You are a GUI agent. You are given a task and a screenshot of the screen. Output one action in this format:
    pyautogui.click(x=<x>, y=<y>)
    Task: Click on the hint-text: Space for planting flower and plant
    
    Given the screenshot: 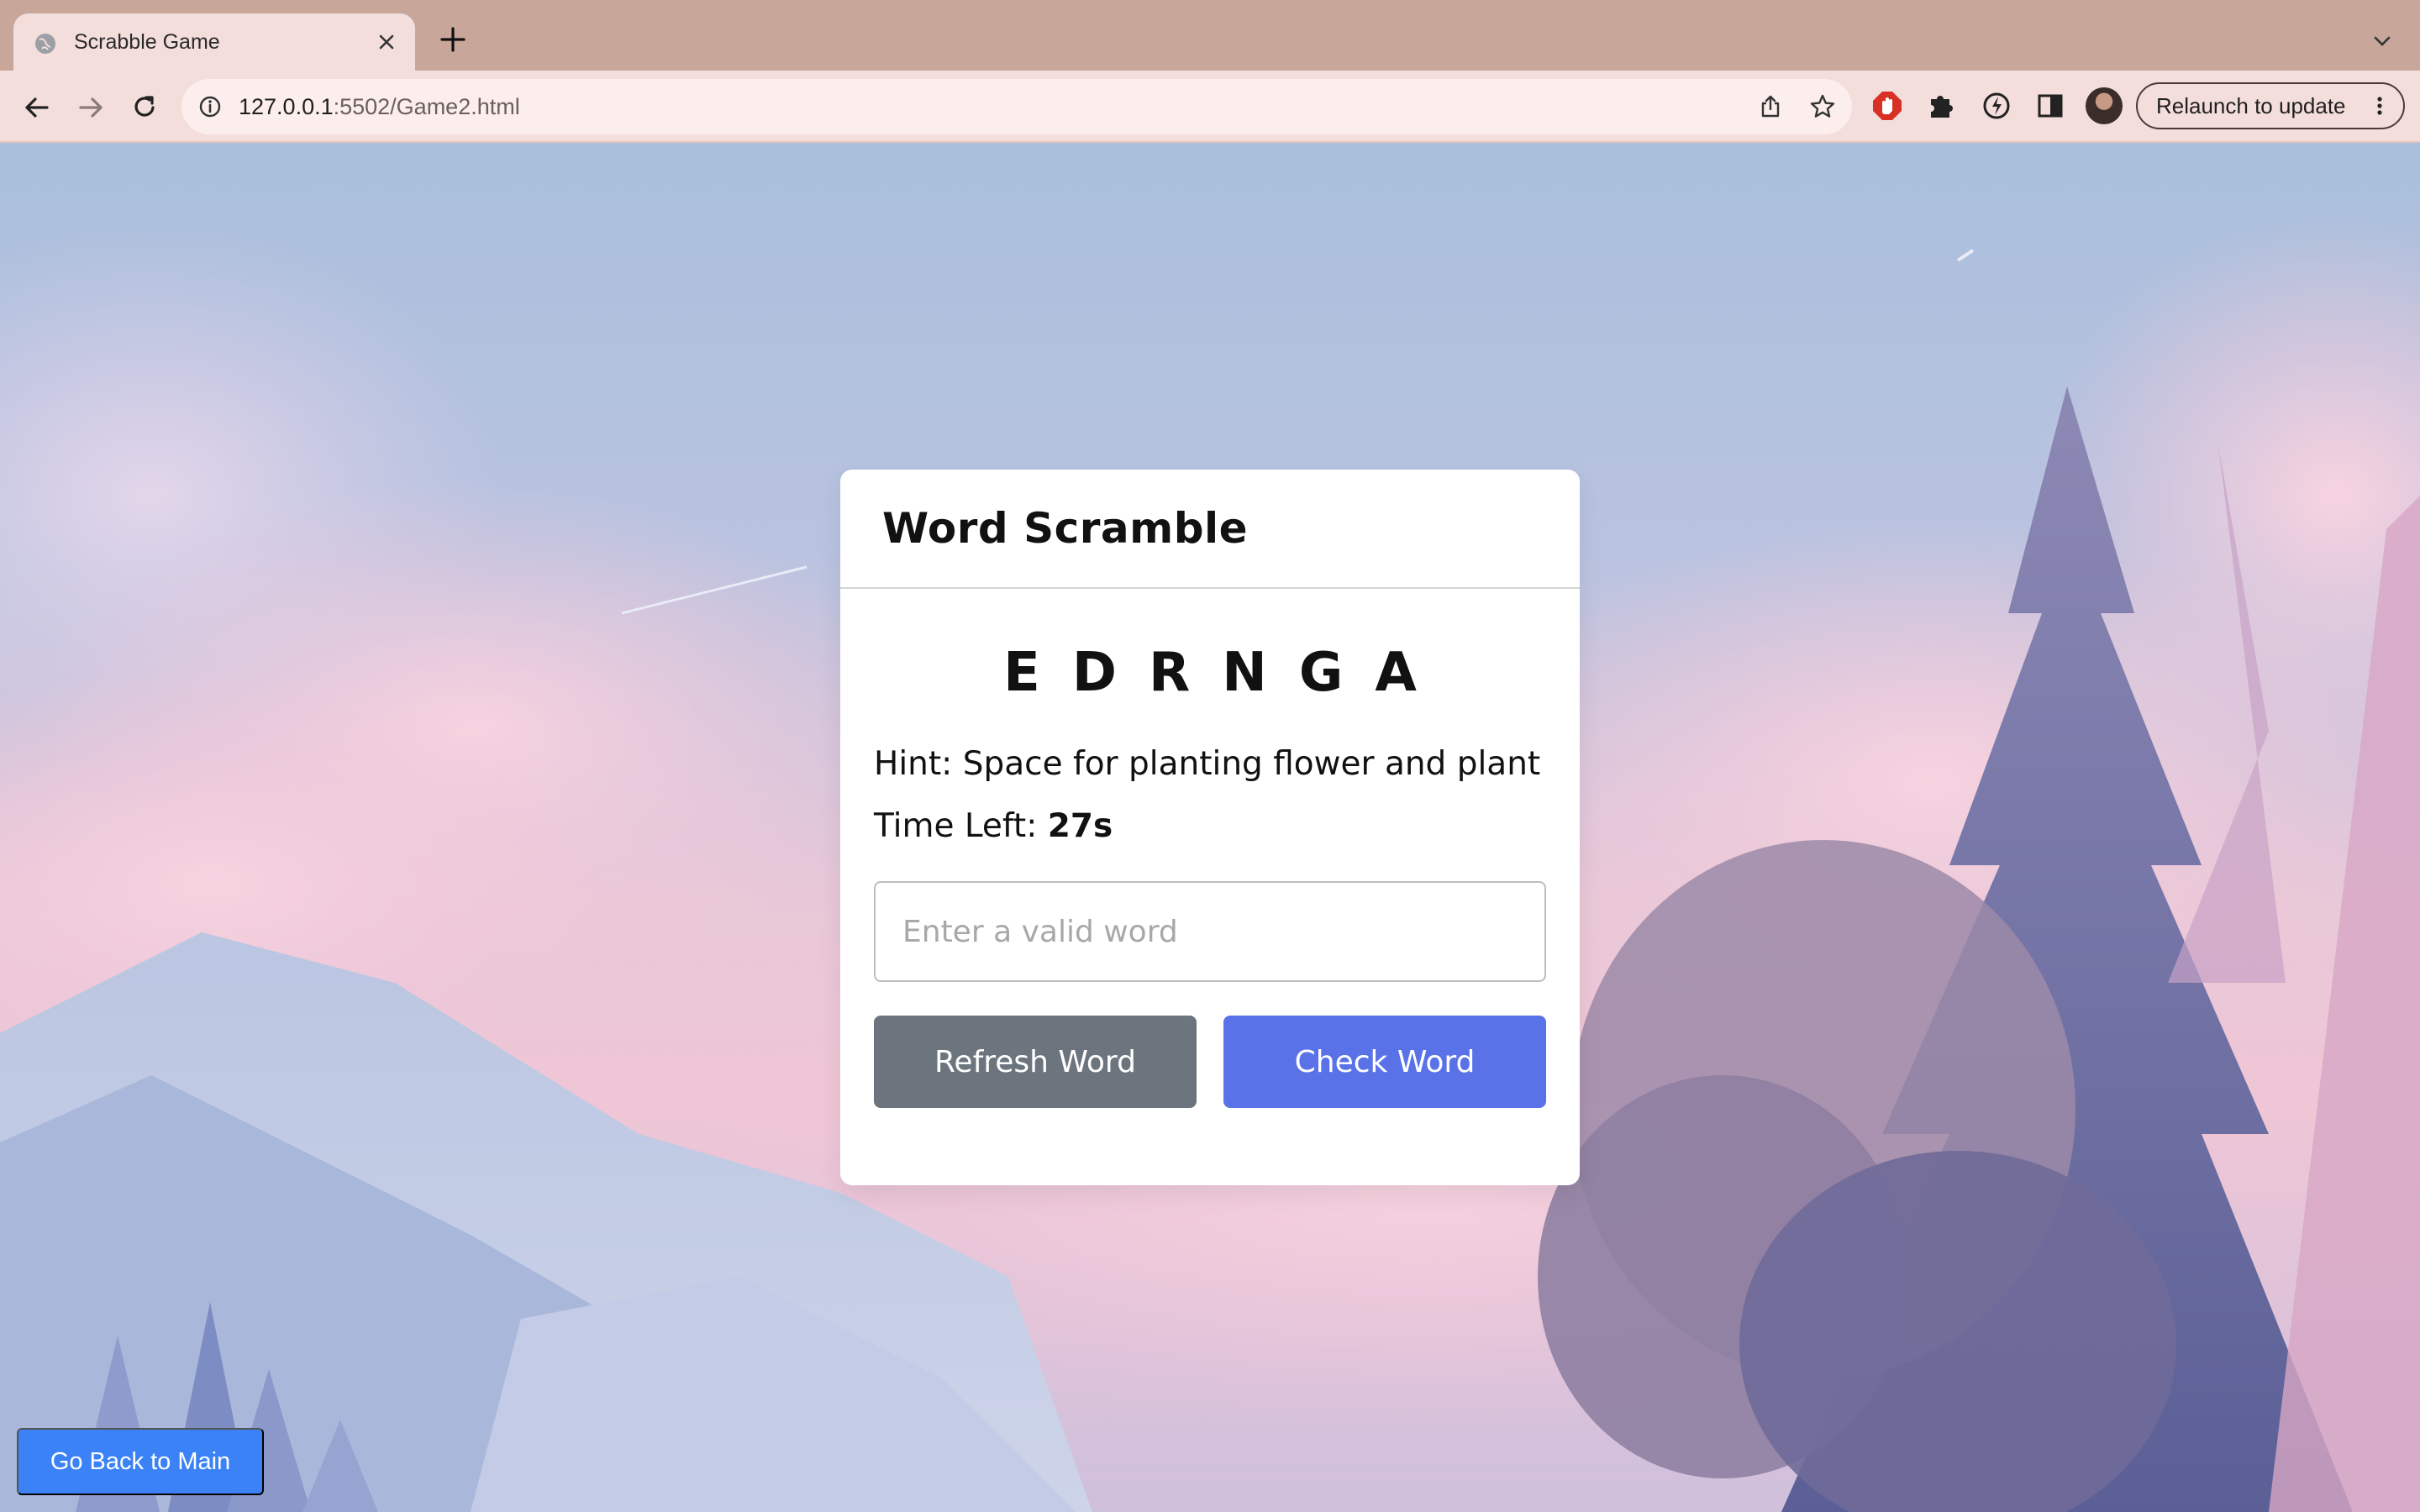 What is the action you would take?
    pyautogui.click(x=1252, y=764)
    